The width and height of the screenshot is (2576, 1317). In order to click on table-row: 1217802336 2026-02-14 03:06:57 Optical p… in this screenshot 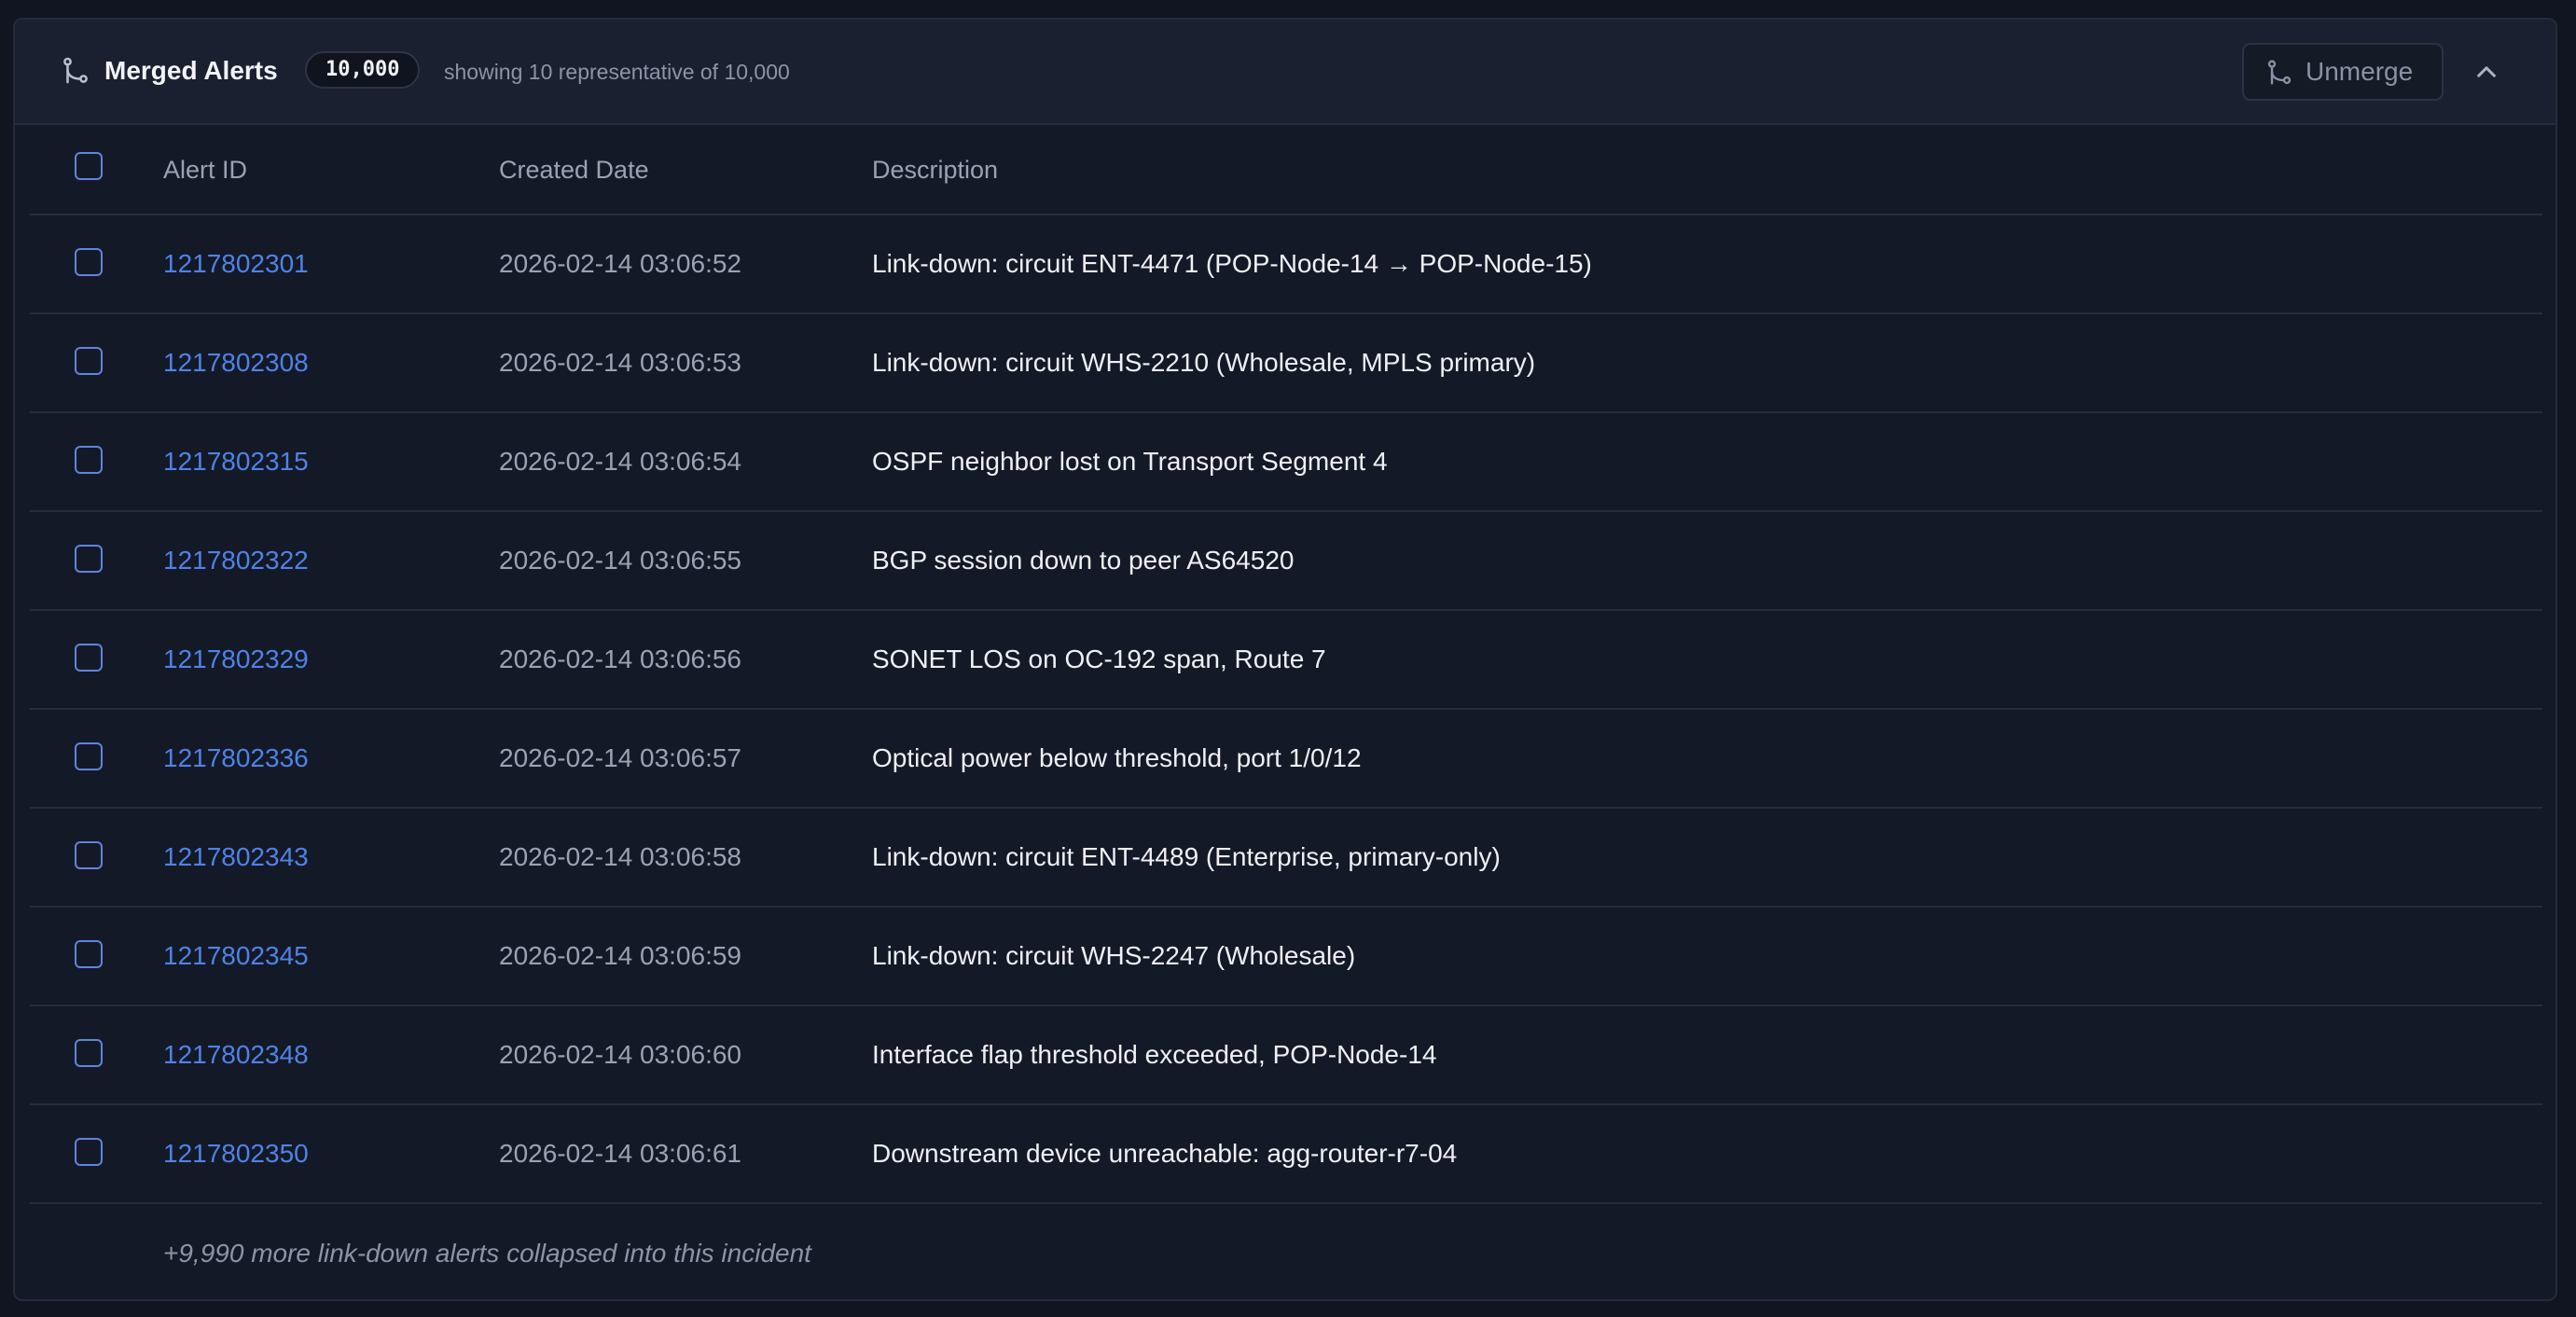, I will do `click(1286, 759)`.